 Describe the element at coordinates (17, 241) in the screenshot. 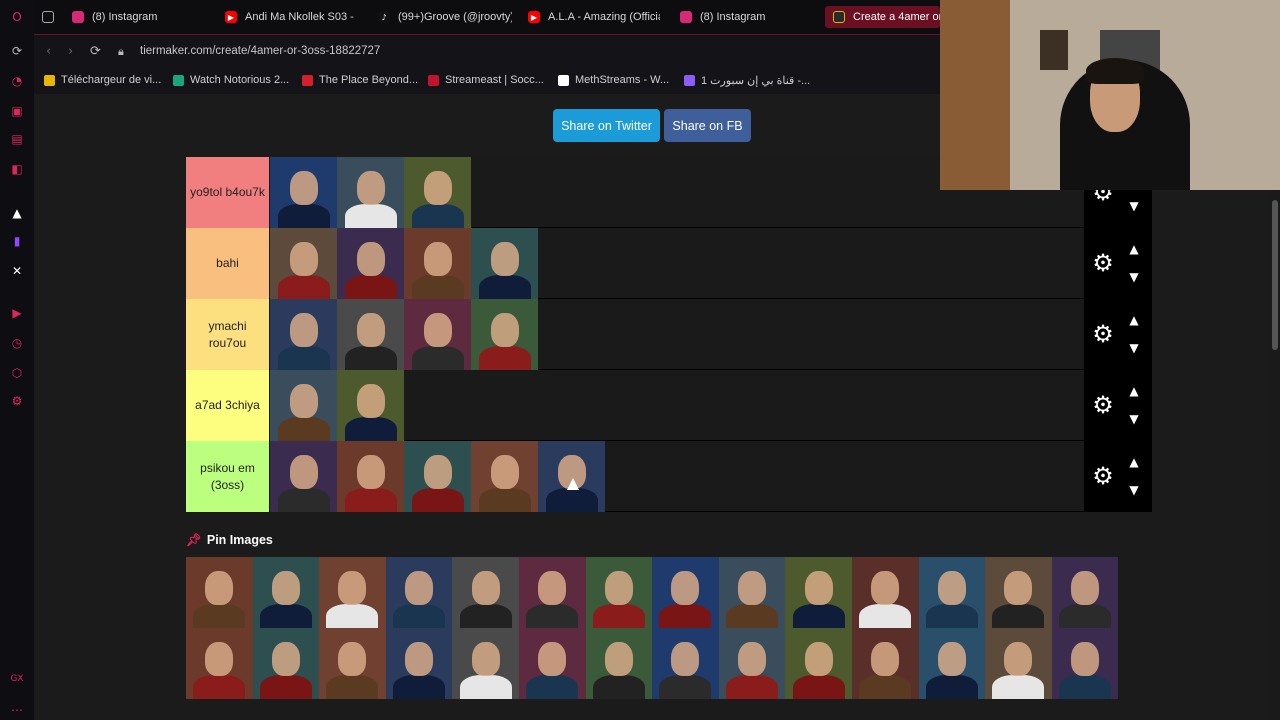

I see `twitch-icon: ▮` at that location.